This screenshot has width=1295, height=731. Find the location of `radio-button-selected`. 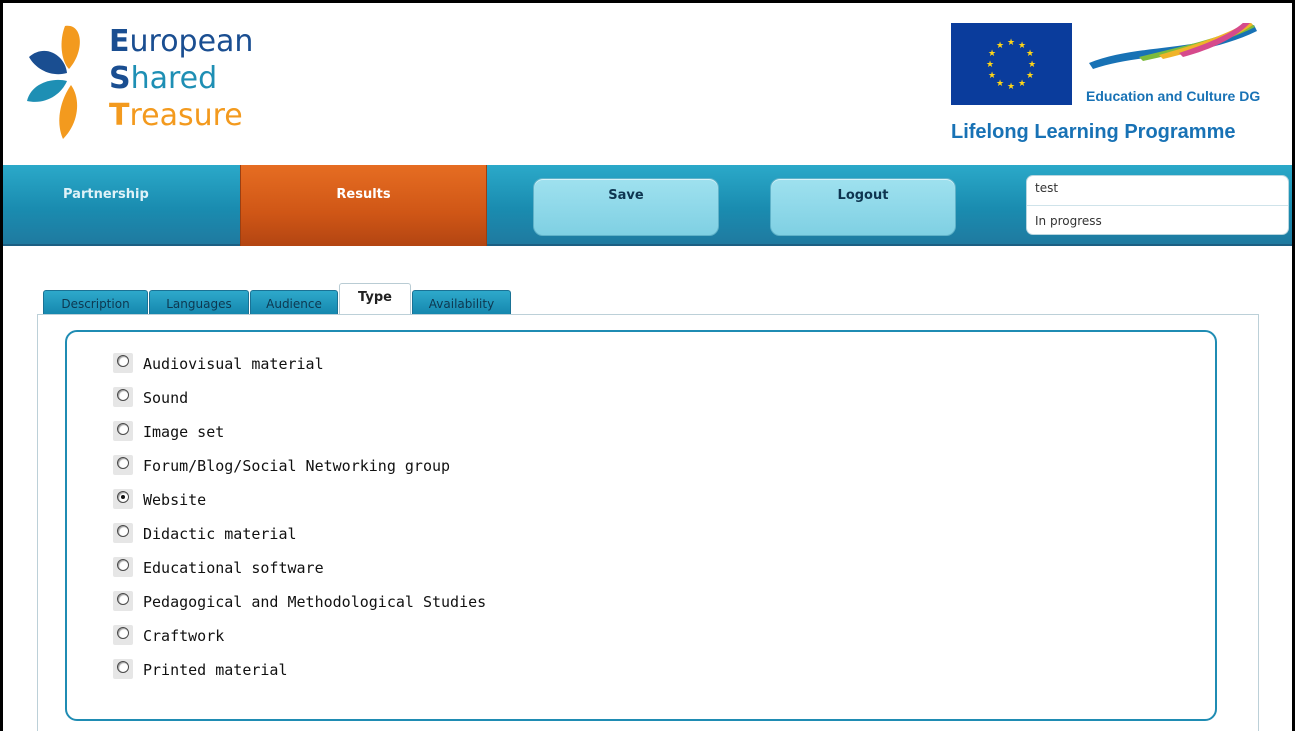

radio-button-selected is located at coordinates (123, 497).